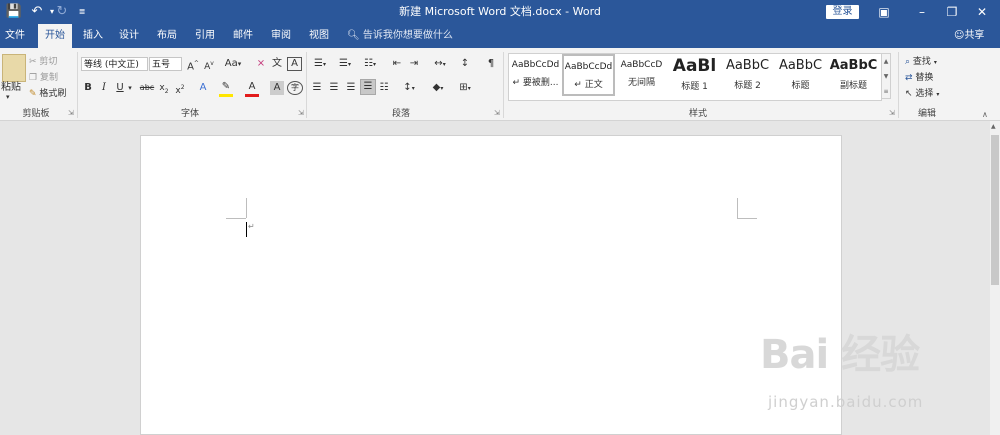 The width and height of the screenshot is (1000, 435). I want to click on select-button: ↖ 选择 ▾, so click(922, 92).